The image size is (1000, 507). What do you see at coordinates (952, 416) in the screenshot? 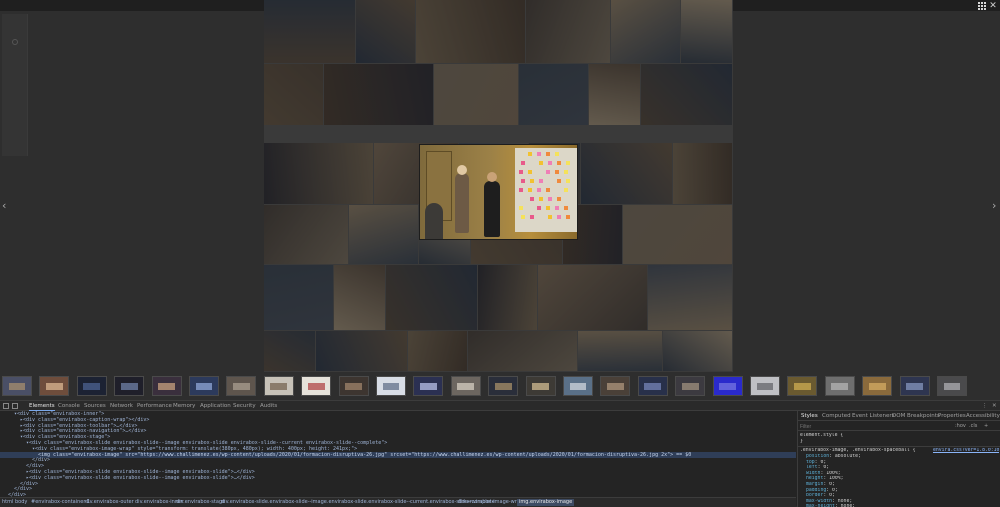
I see `styles-tab-properties: Properties` at bounding box center [952, 416].